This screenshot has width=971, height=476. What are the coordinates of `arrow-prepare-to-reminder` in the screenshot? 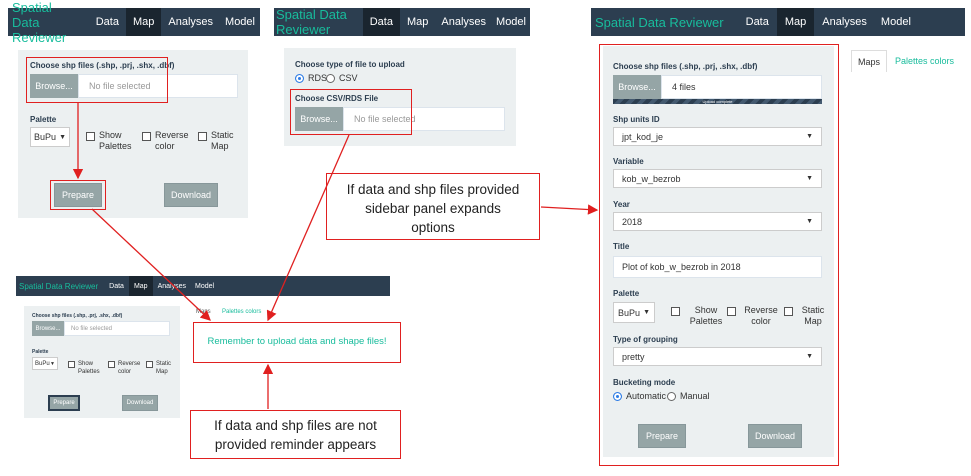 It's located at (151, 264).